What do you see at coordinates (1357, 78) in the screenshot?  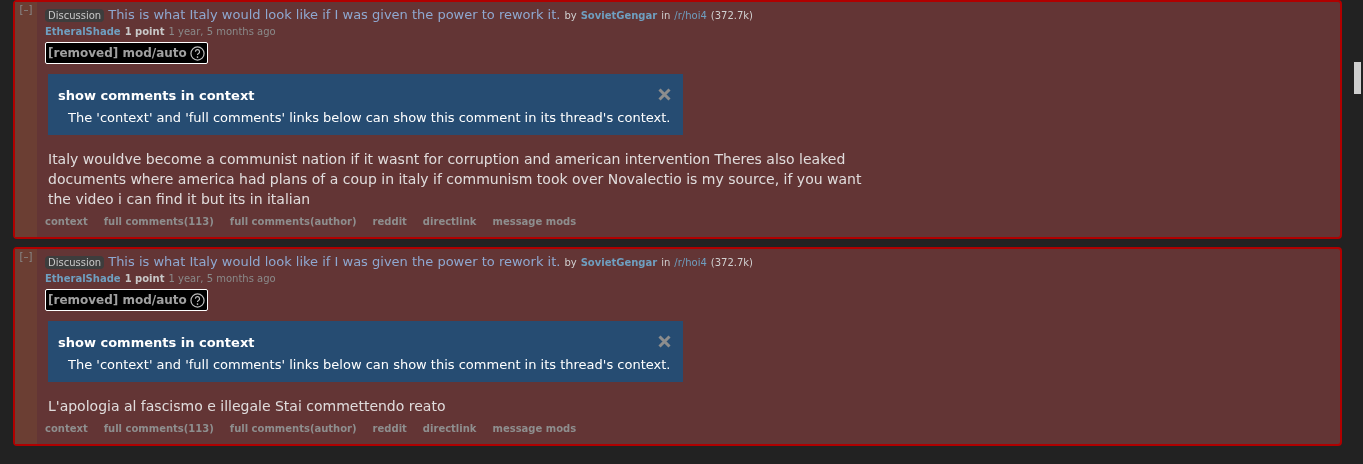 I see `scrollbar-thumb` at bounding box center [1357, 78].